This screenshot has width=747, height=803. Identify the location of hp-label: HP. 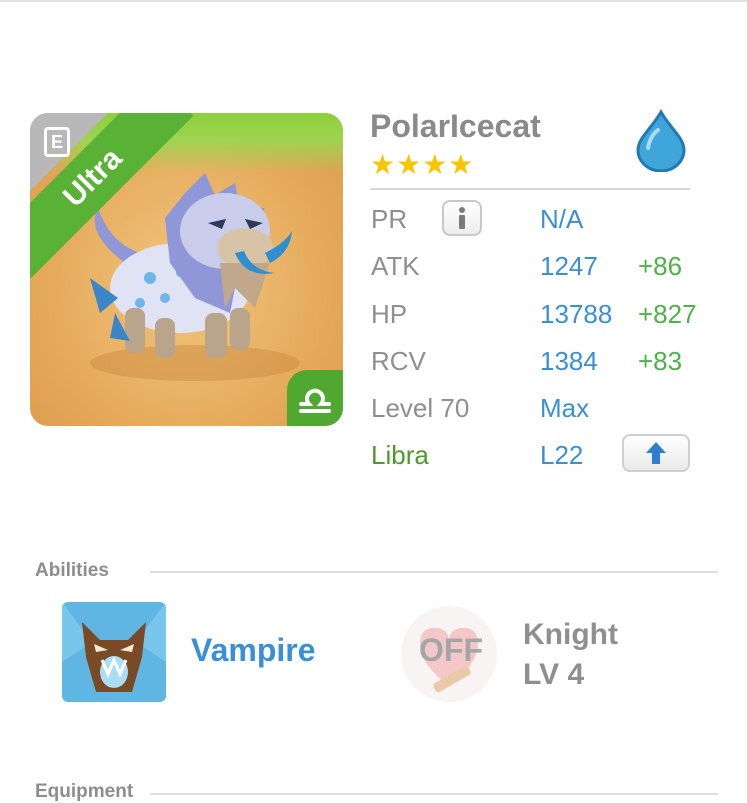
(389, 314).